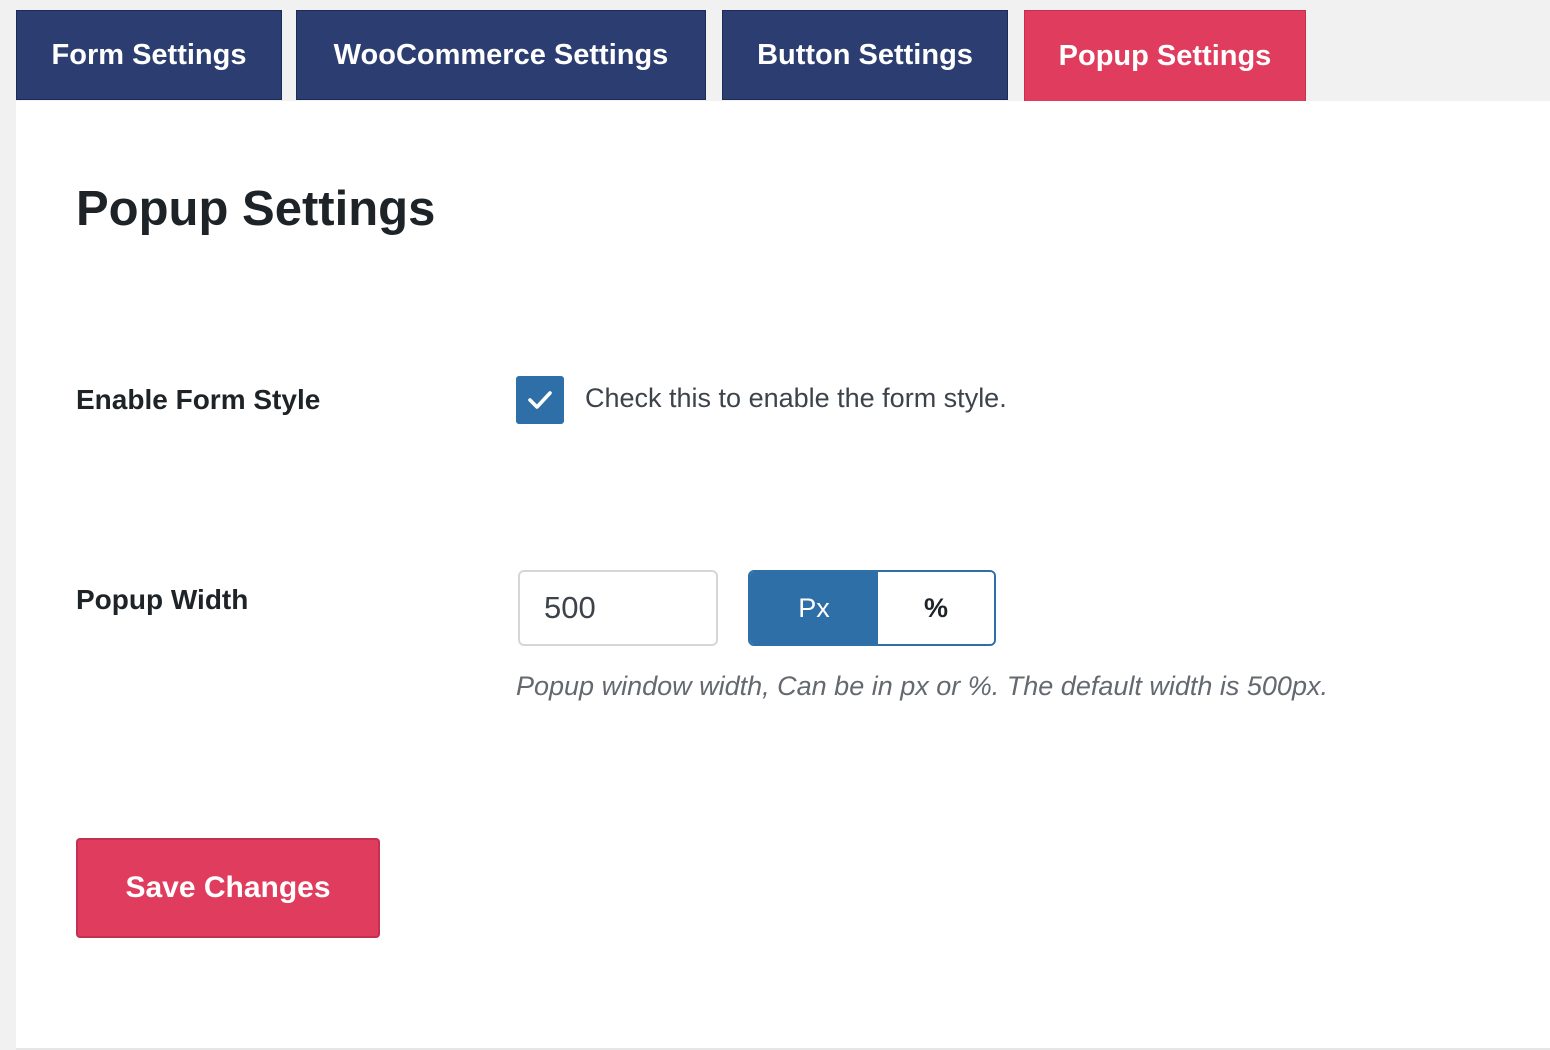 This screenshot has height=1050, width=1550. What do you see at coordinates (1165, 56) in the screenshot?
I see `tab-popup-settings: Popup Settings` at bounding box center [1165, 56].